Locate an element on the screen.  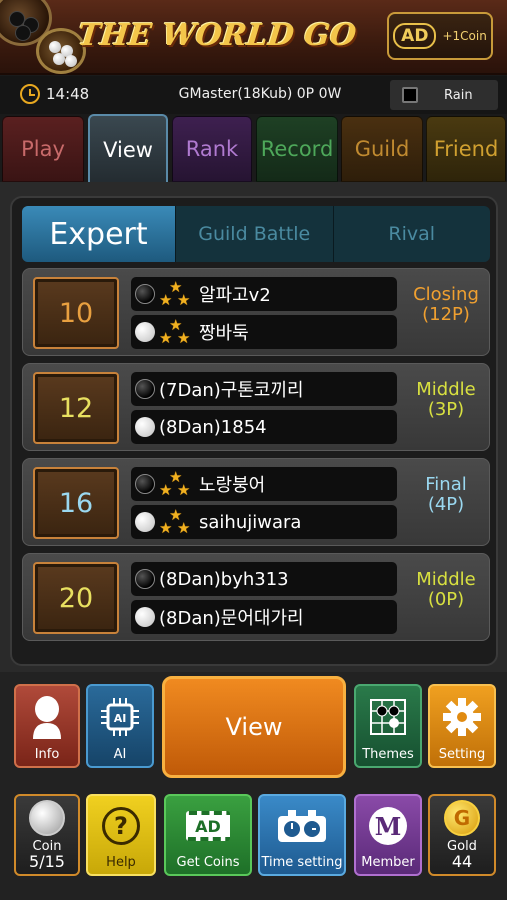
view-button: View is located at coordinates (254, 727).